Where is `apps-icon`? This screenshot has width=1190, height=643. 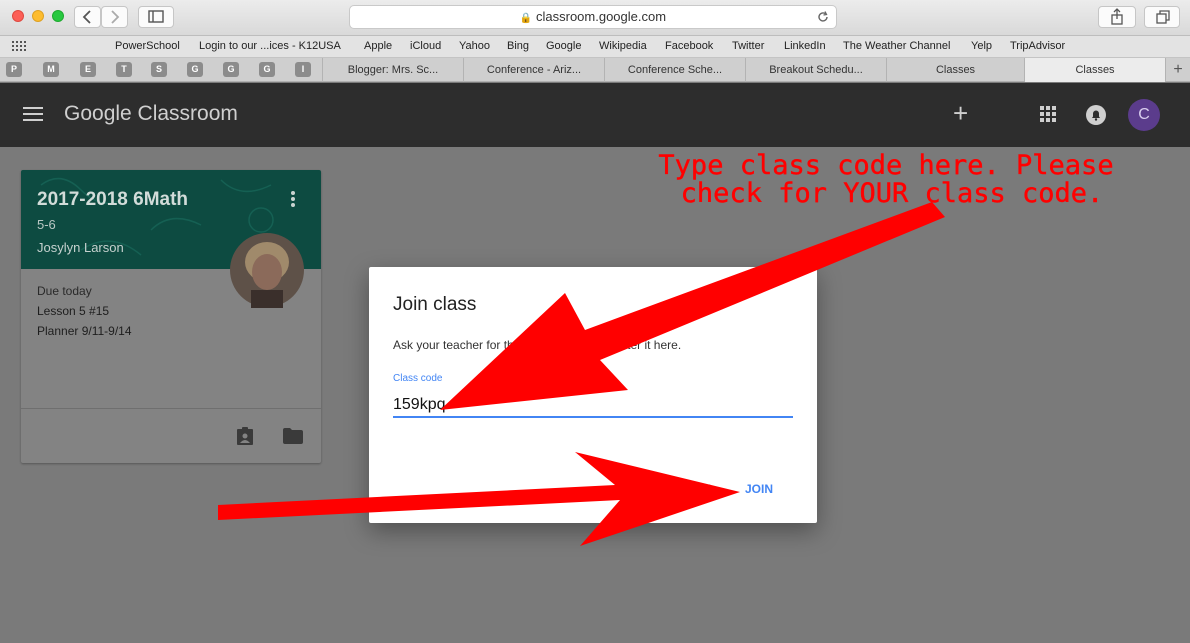
apps-icon is located at coordinates (1048, 114).